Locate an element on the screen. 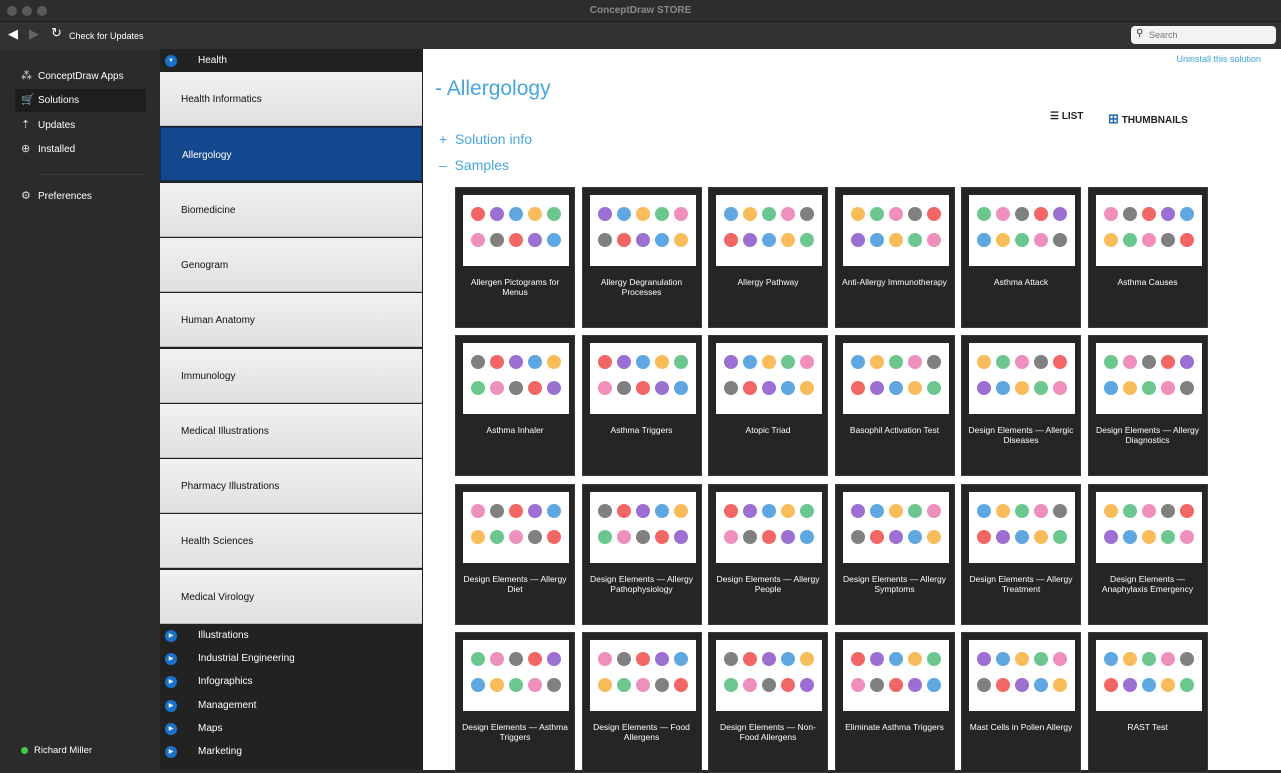 Image resolution: width=1281 pixels, height=773 pixels. sample-thumbnail: Anti-Allergy Immunotherapy is located at coordinates (894, 257).